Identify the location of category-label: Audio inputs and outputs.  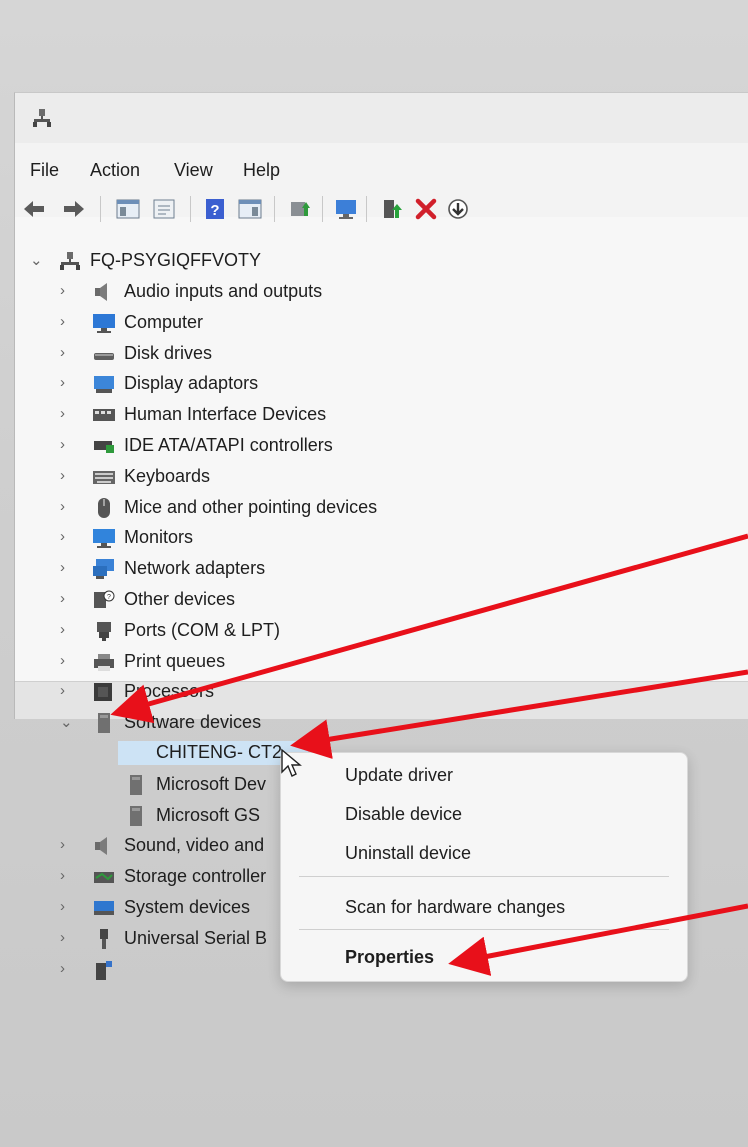
(223, 291).